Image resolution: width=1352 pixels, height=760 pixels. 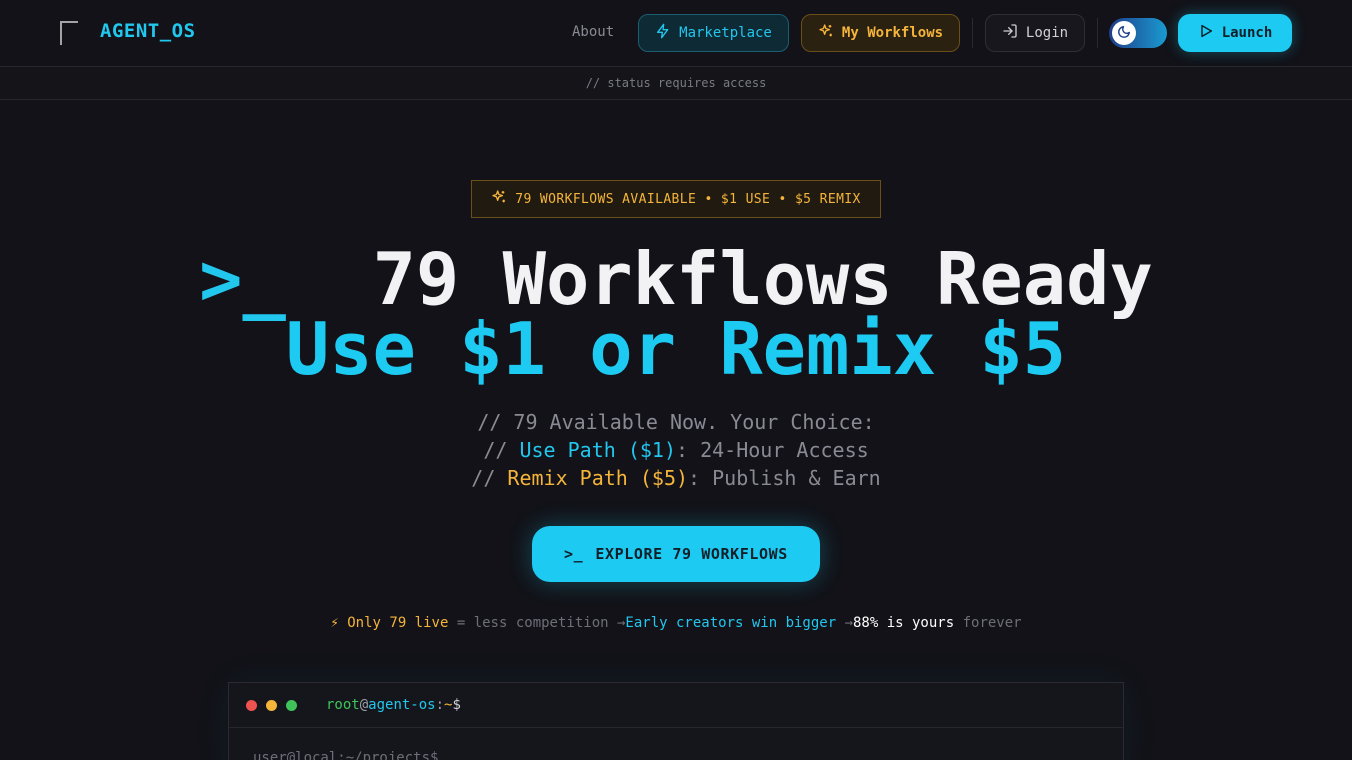 I want to click on line-rest: : Publish & Earn, so click(x=784, y=478).